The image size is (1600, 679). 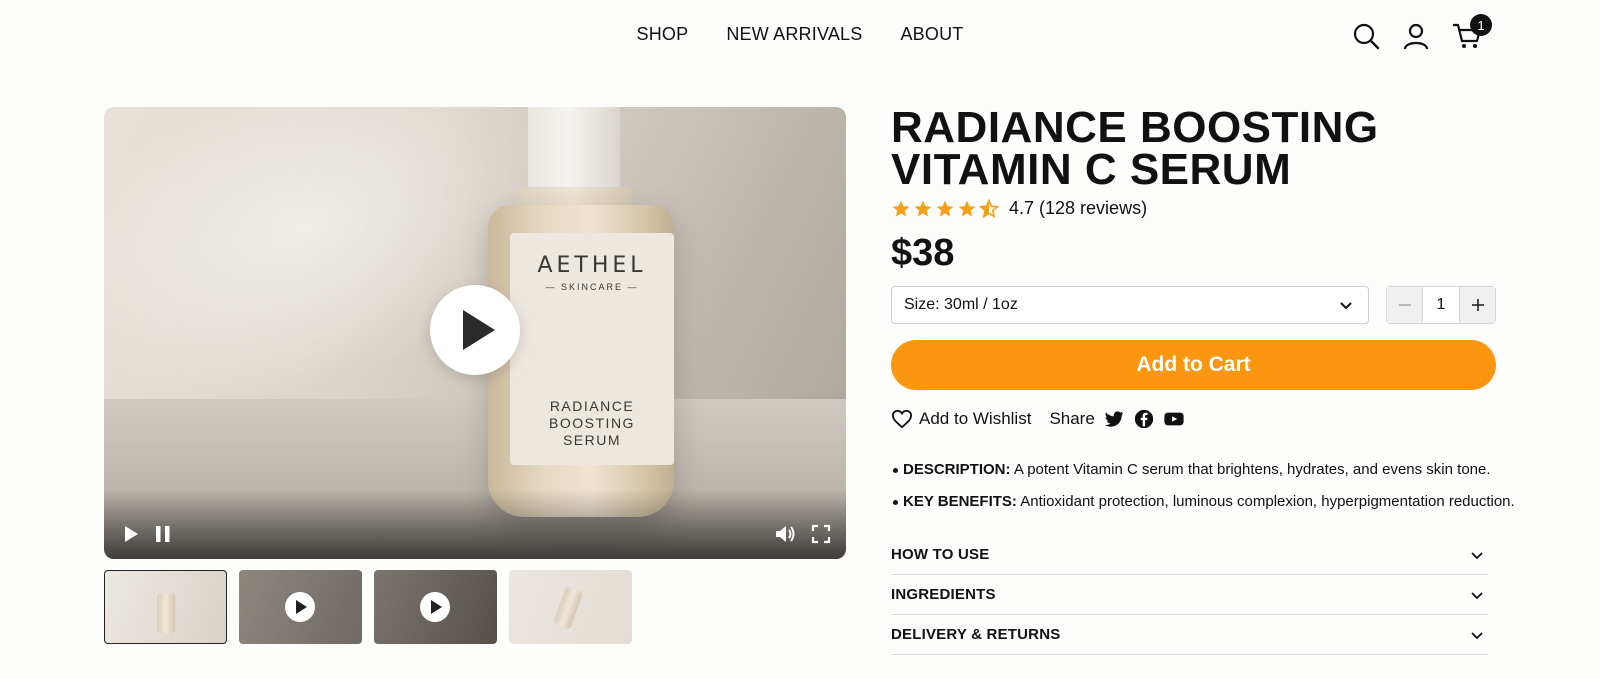 I want to click on product-title-line: RADIANCE BOOSTING, so click(x=1135, y=127).